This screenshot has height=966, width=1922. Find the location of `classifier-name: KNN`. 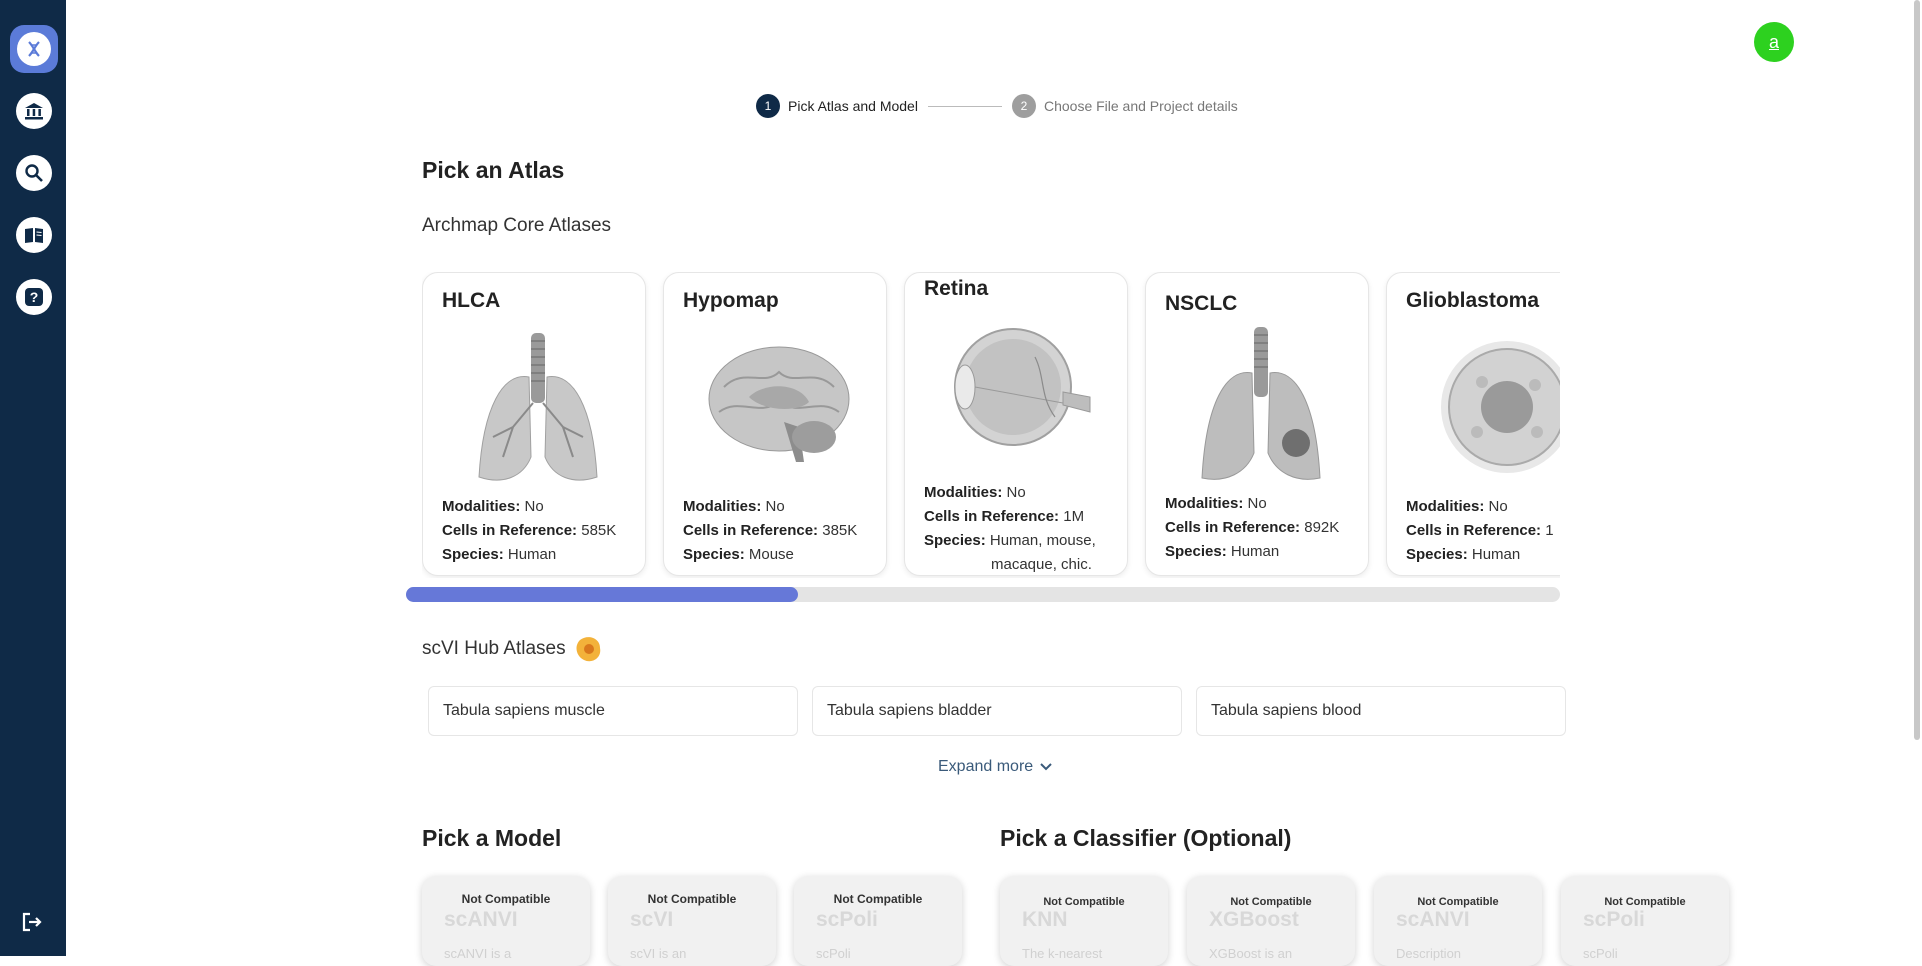

classifier-name: KNN is located at coordinates (1045, 919).